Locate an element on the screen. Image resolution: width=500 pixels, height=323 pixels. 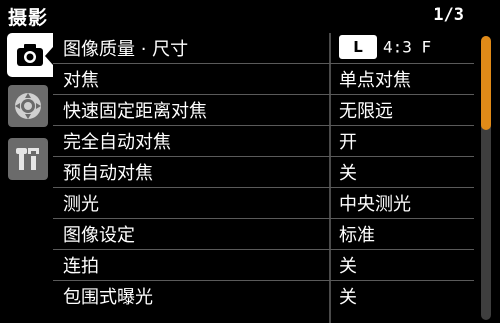
size-badge: L is located at coordinates (358, 47).